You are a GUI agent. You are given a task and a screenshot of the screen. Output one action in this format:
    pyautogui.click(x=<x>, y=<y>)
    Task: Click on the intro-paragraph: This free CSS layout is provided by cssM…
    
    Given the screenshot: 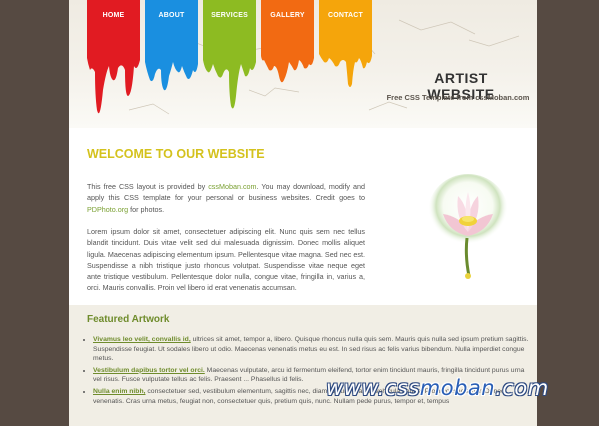 What is the action you would take?
    pyautogui.click(x=226, y=198)
    